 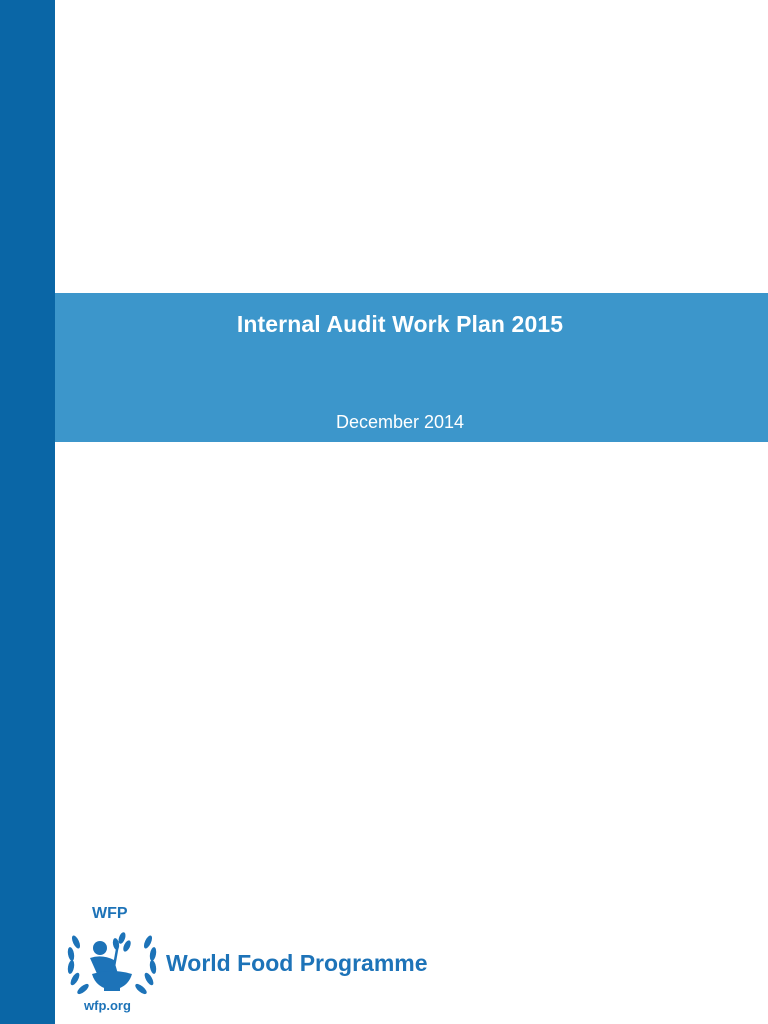 What do you see at coordinates (400, 324) in the screenshot?
I see `document-title: Internal Audit Work Plan 2015` at bounding box center [400, 324].